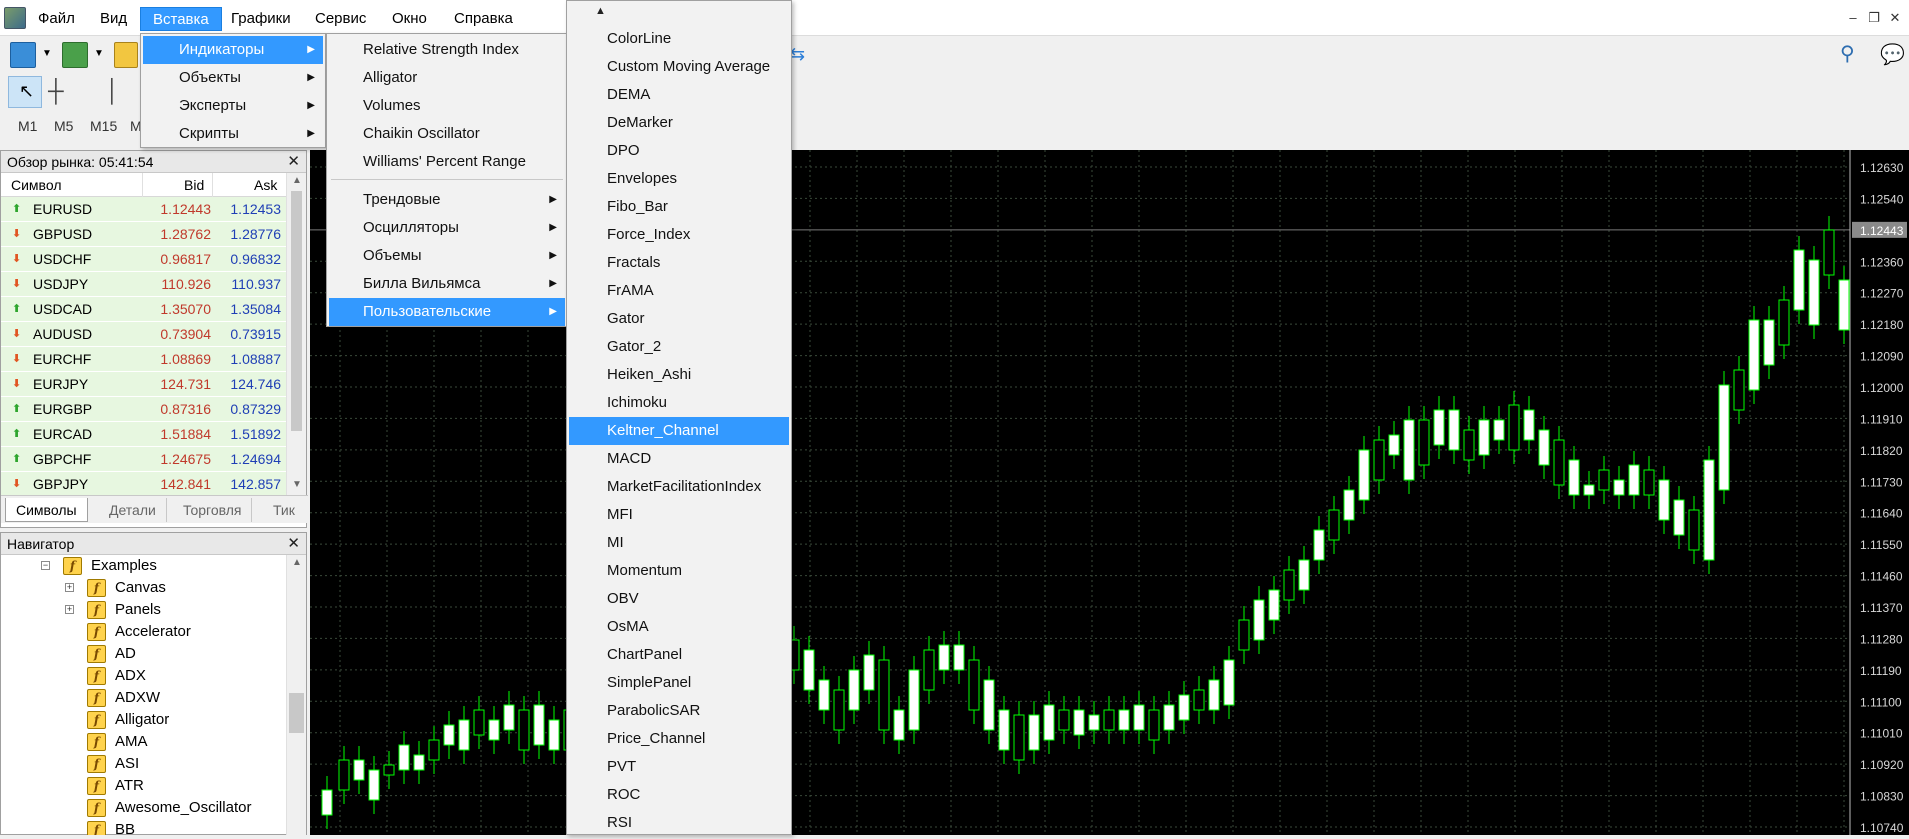 The image size is (1909, 839). Describe the element at coordinates (679, 123) in the screenshot. I see `menu-item-custom-indicator: DeMarker` at that location.